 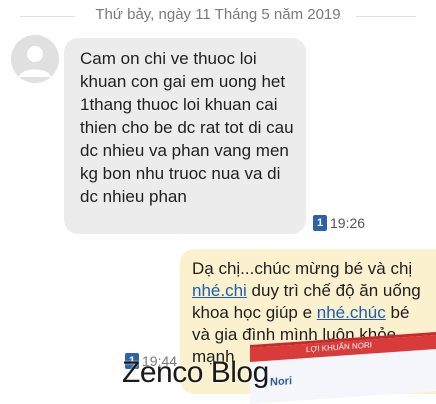 I want to click on brand-logo: Nori, so click(x=281, y=382).